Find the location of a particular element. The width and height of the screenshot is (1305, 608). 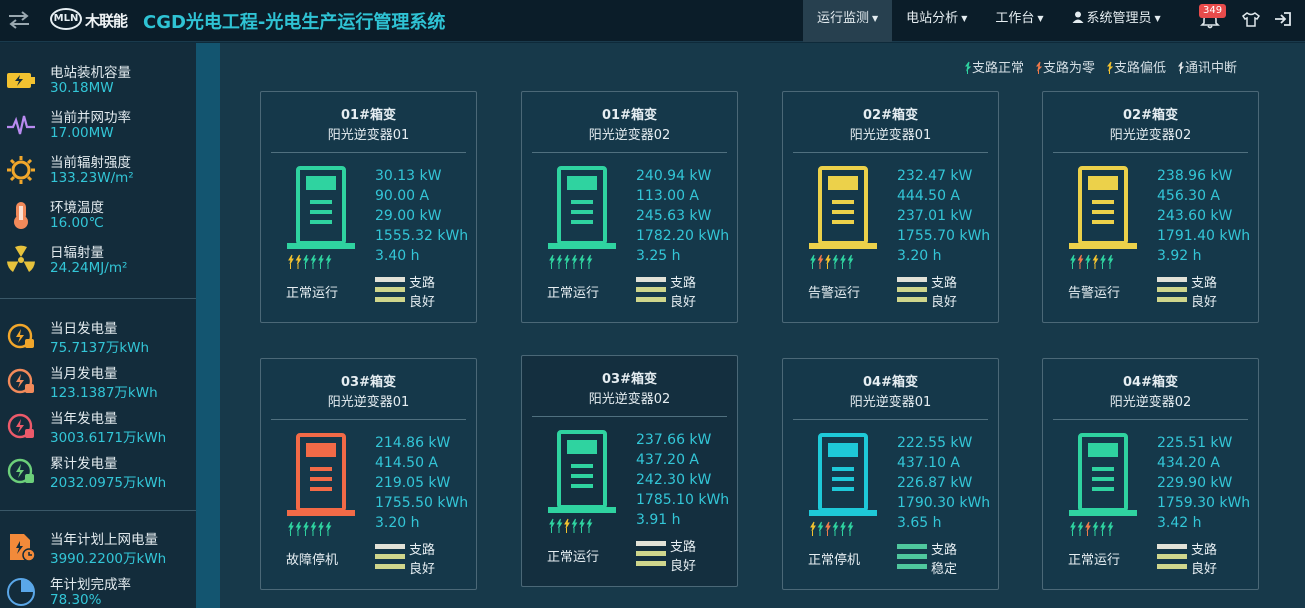

nav-workbench: 工作台 ▼ is located at coordinates (1019, 21).